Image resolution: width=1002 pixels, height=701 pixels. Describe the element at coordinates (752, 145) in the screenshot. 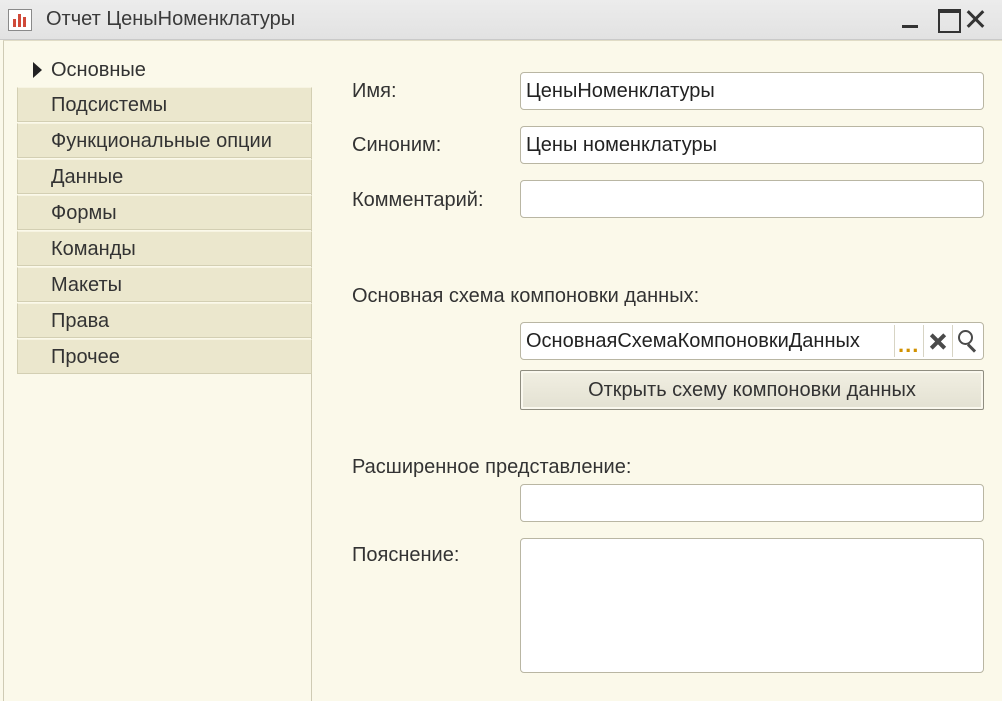

I see `synonym-field: Цены номенклатуры` at that location.